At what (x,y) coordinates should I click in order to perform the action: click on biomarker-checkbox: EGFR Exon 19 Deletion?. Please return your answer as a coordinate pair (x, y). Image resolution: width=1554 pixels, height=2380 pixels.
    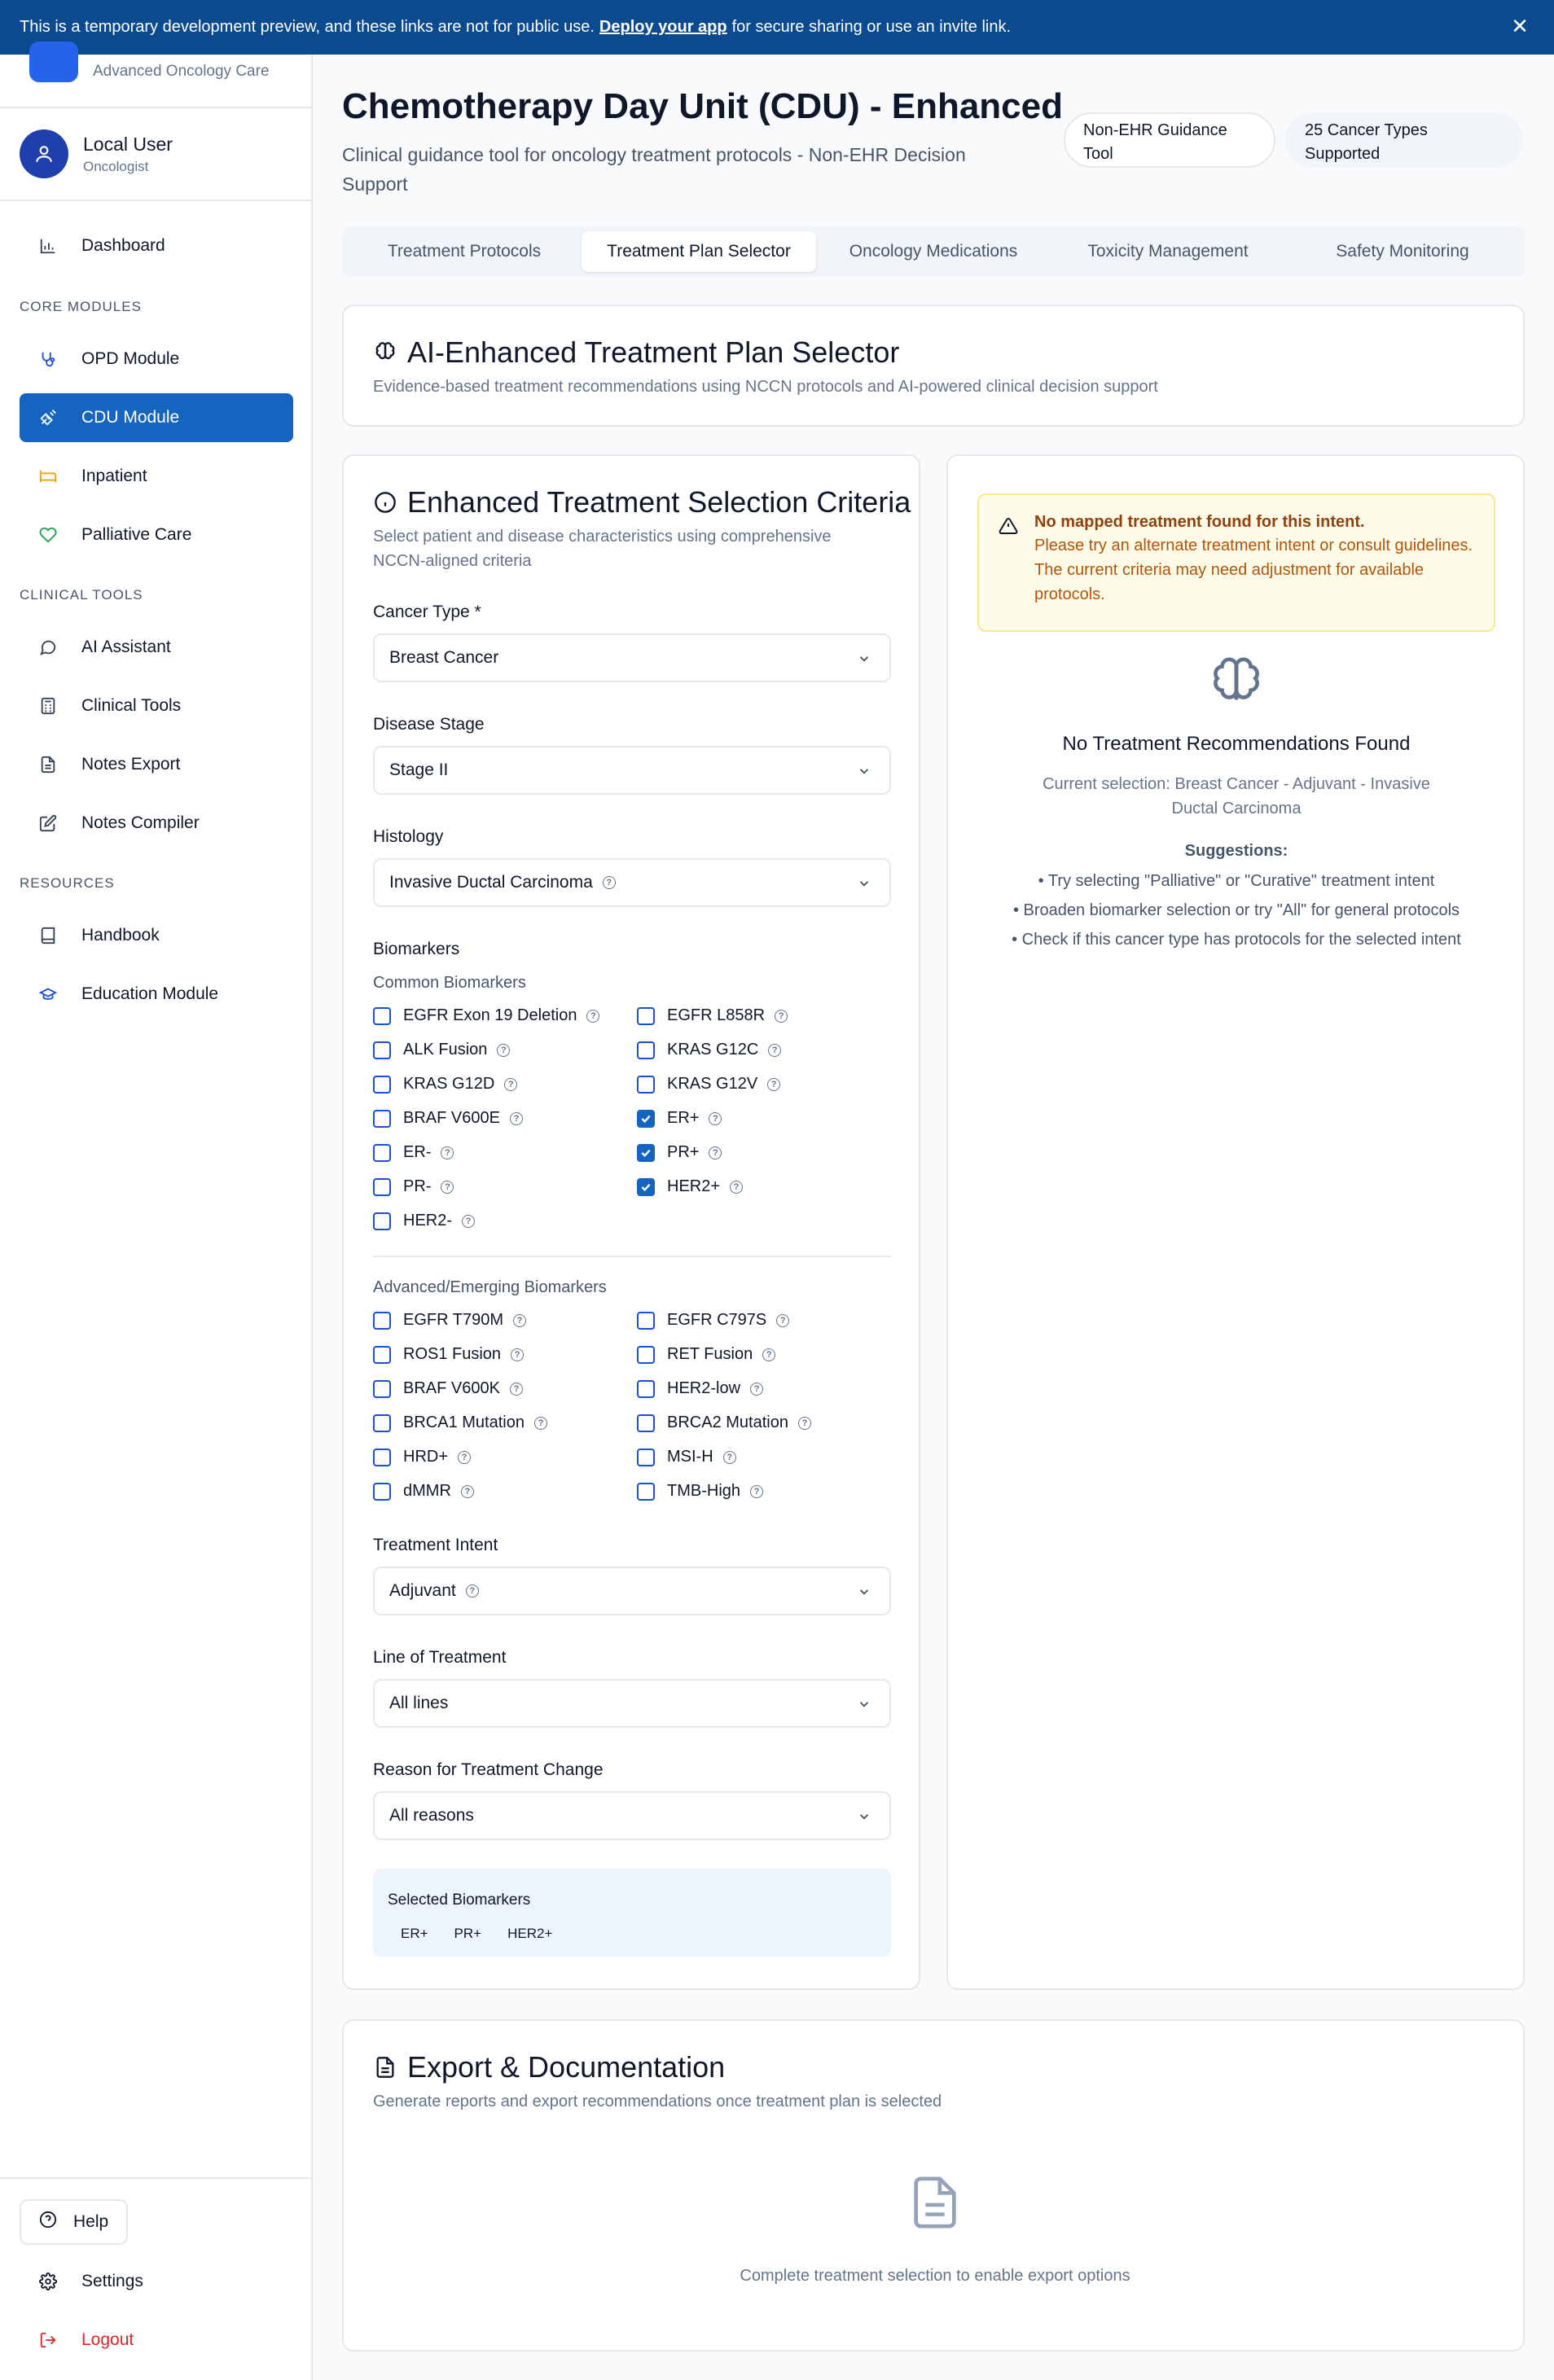
    Looking at the image, I should click on (486, 1016).